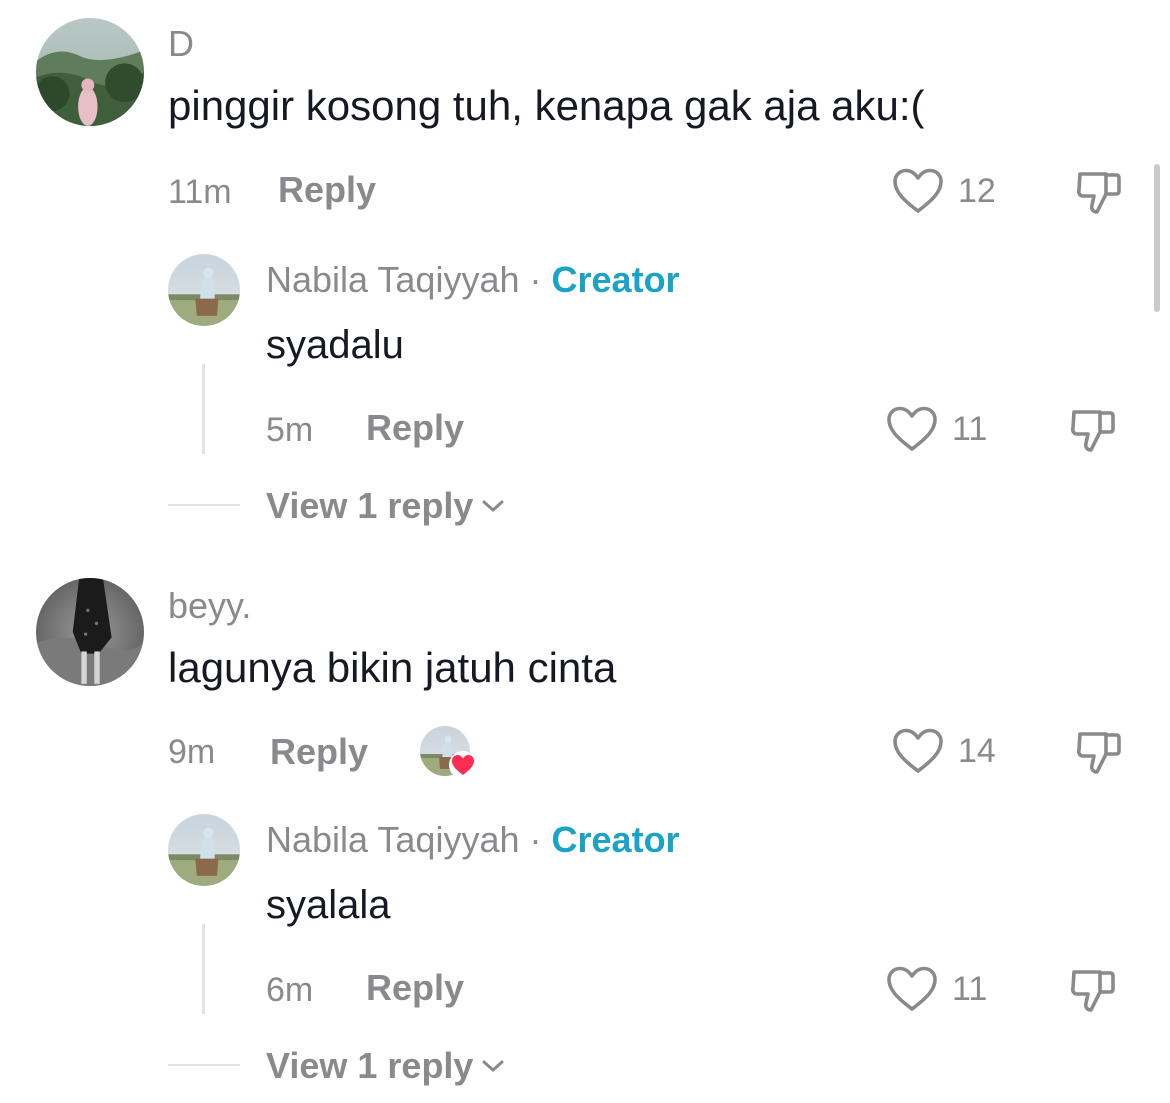 The image size is (1170, 1103). I want to click on like-button: 14, so click(944, 751).